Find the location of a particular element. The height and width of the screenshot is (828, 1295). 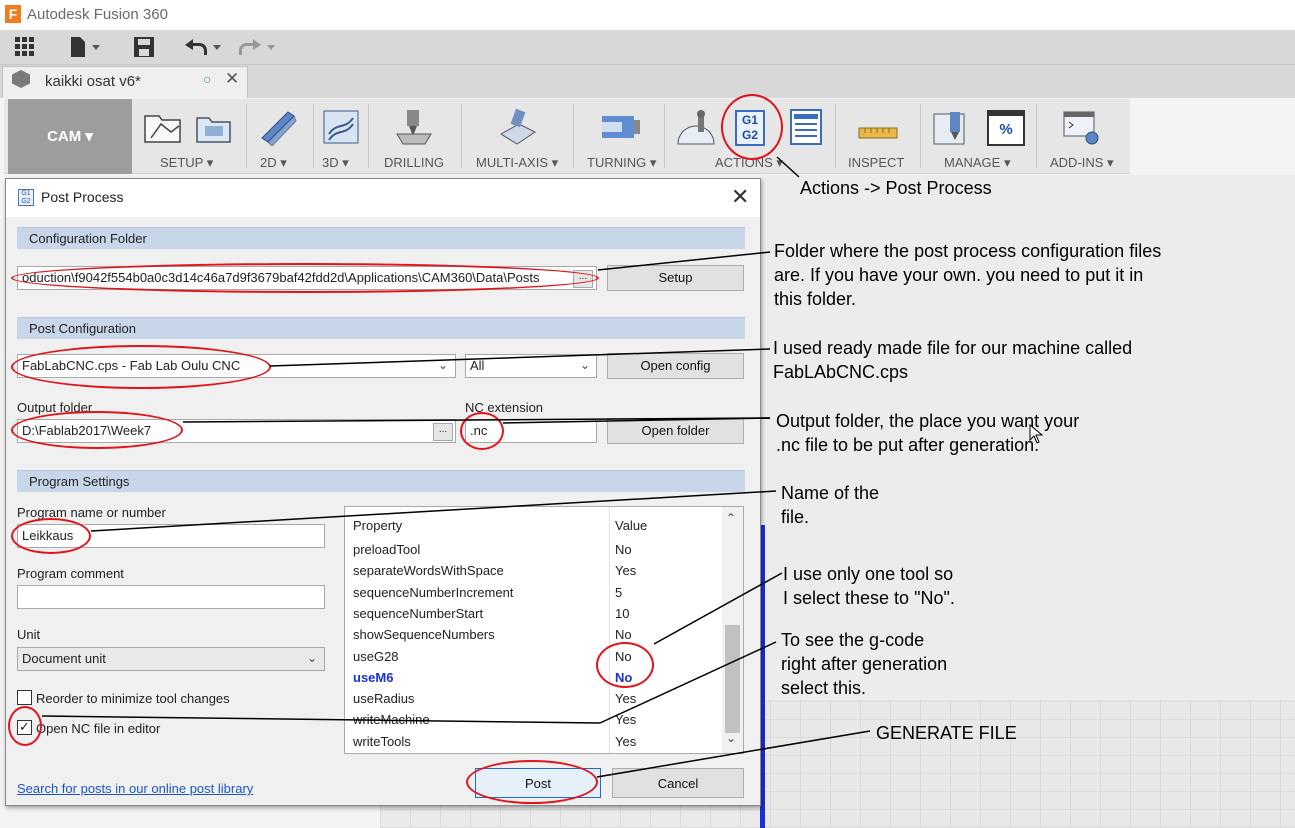

property-name: useG28 is located at coordinates (376, 656).